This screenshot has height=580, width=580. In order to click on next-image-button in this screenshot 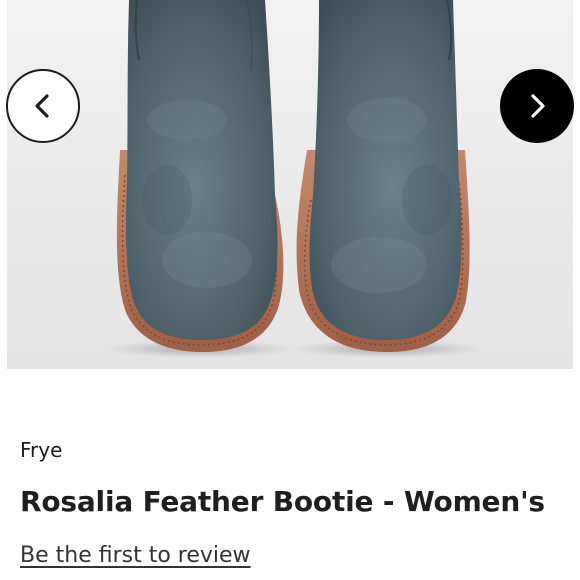, I will do `click(537, 106)`.